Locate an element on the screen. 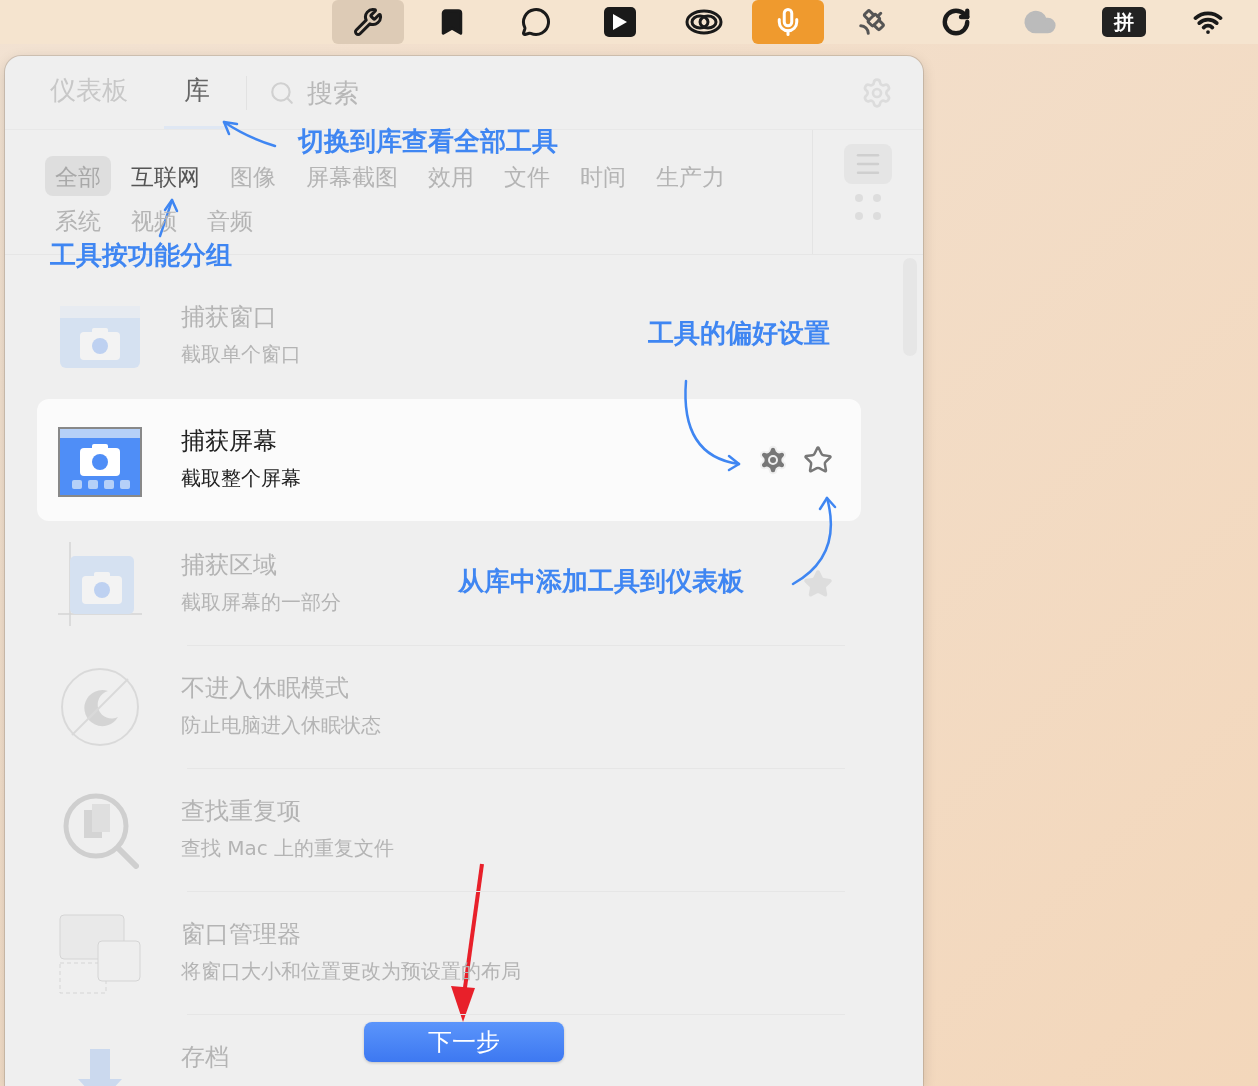 Image resolution: width=1258 pixels, height=1086 pixels. category-chip: 生产力 is located at coordinates (690, 176).